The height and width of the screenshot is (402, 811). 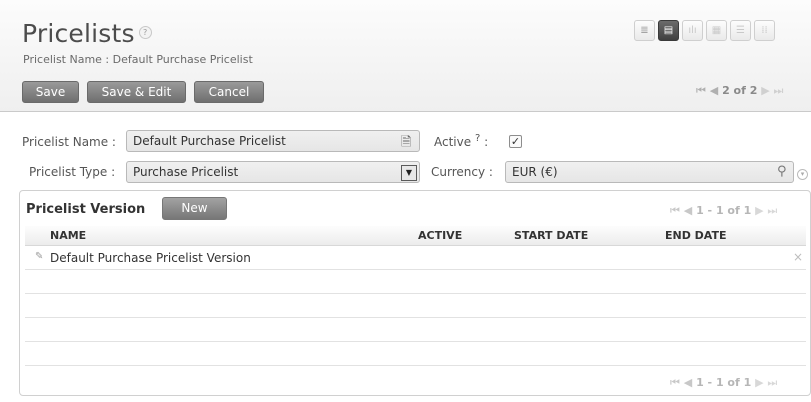 What do you see at coordinates (765, 90) in the screenshot?
I see `next-record-icon: ▶` at bounding box center [765, 90].